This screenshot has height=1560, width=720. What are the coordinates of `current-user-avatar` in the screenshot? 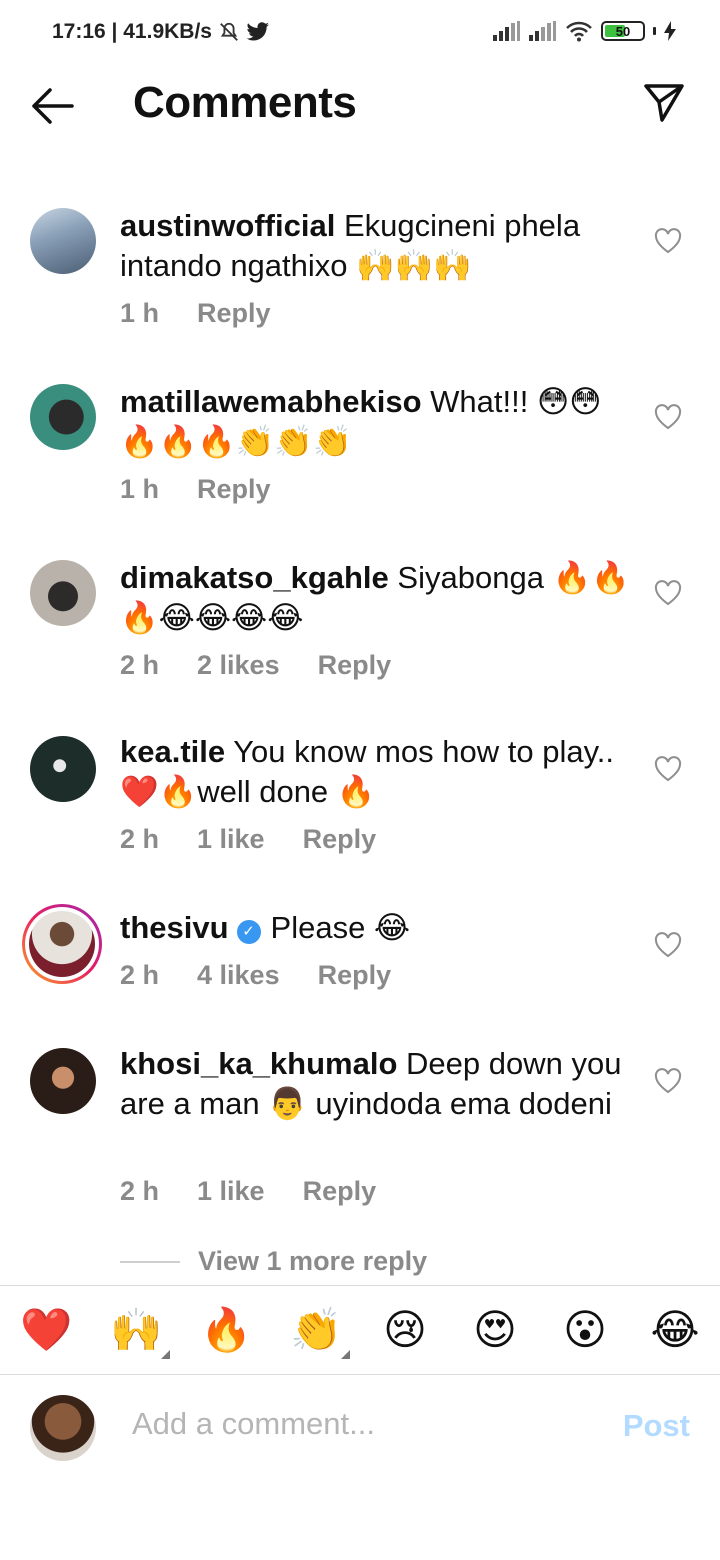 It's located at (63, 1428).